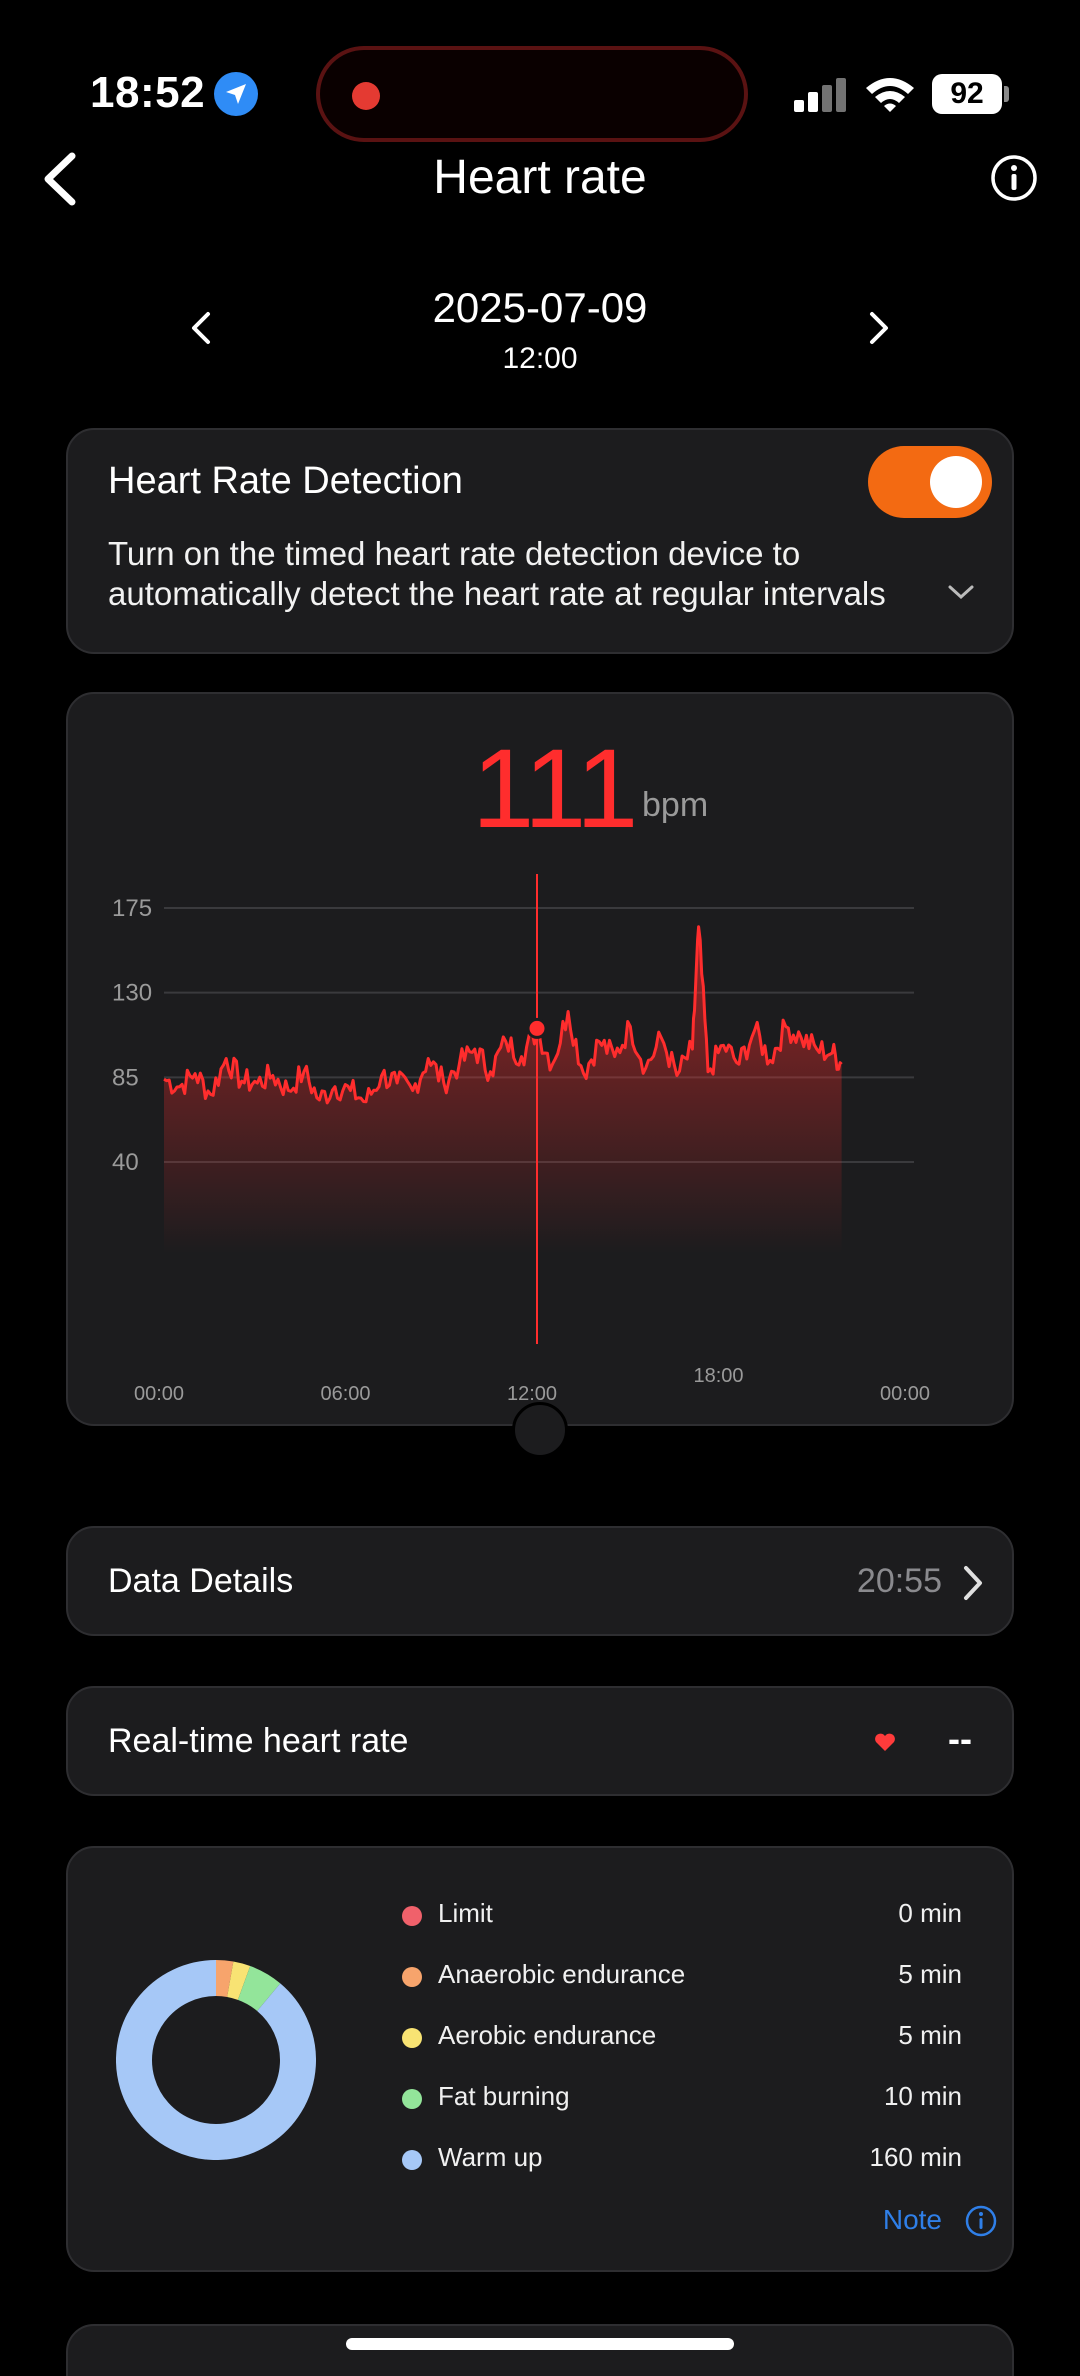  I want to click on y-tick-label: 175, so click(132, 908).